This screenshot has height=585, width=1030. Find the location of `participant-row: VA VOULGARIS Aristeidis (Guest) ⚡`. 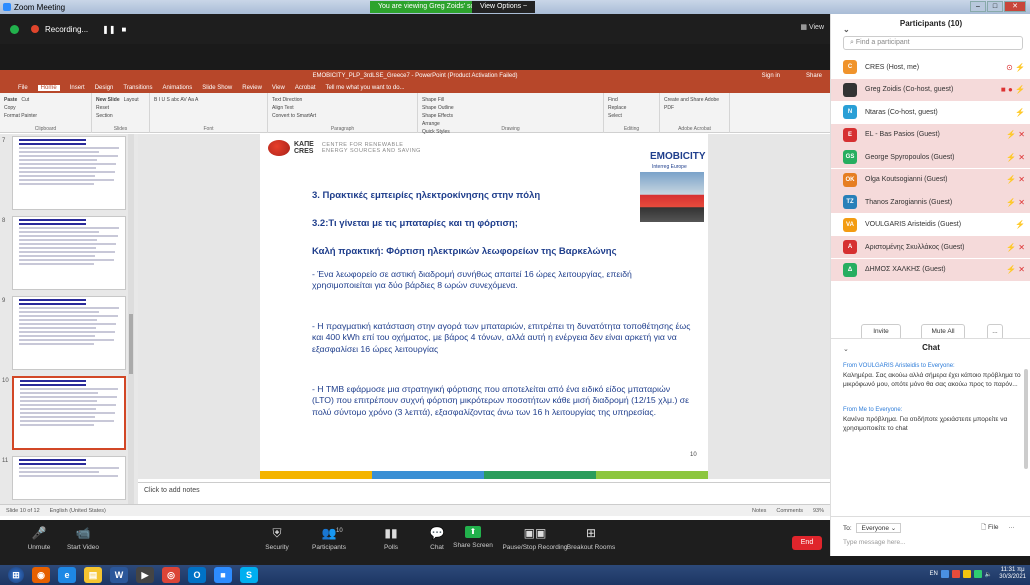

participant-row: VA VOULGARIS Aristeidis (Guest) ⚡ is located at coordinates (930, 225).